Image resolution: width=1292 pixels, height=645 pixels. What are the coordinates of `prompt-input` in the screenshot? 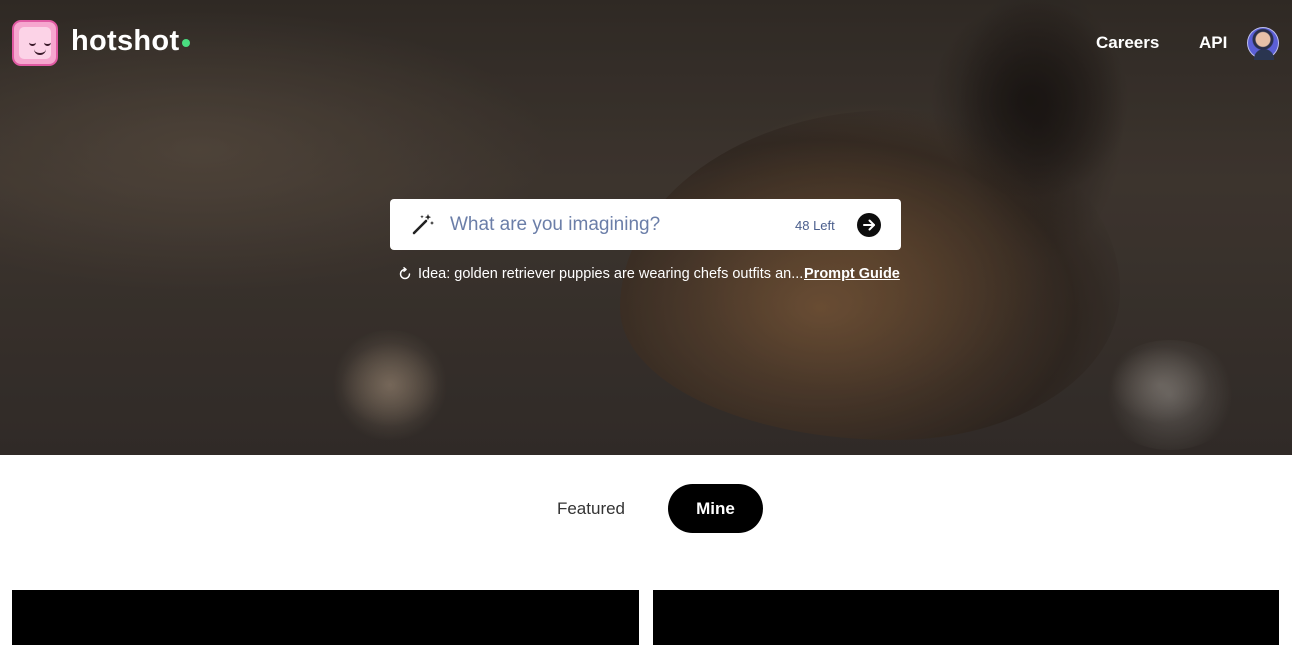 It's located at (615, 224).